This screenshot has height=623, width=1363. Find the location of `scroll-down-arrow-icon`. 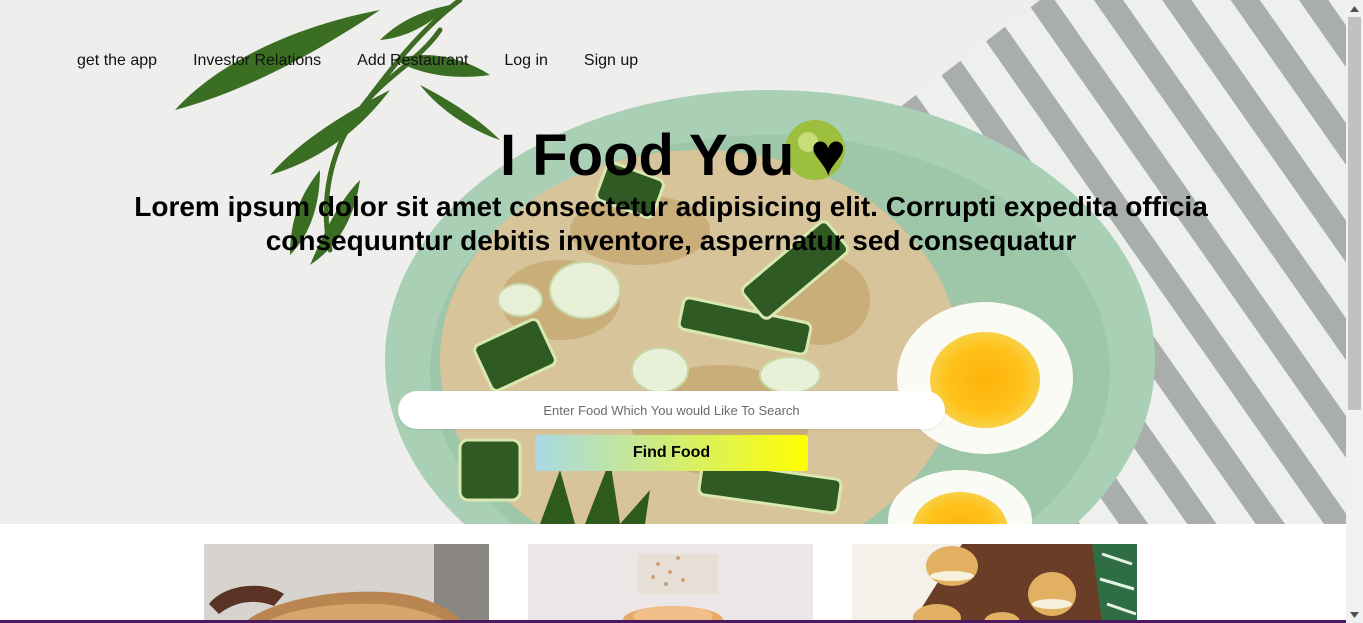

scroll-down-arrow-icon is located at coordinates (1354, 614).